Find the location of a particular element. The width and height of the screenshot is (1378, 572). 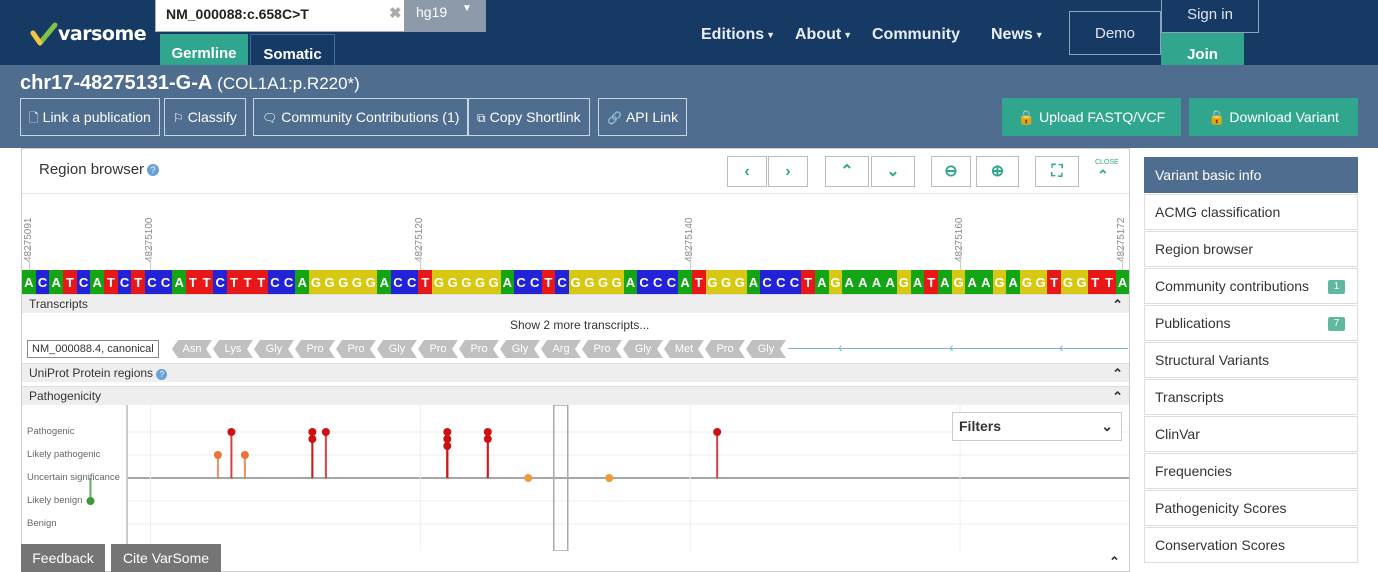

zoom-in-button: ⊕ is located at coordinates (997, 171).